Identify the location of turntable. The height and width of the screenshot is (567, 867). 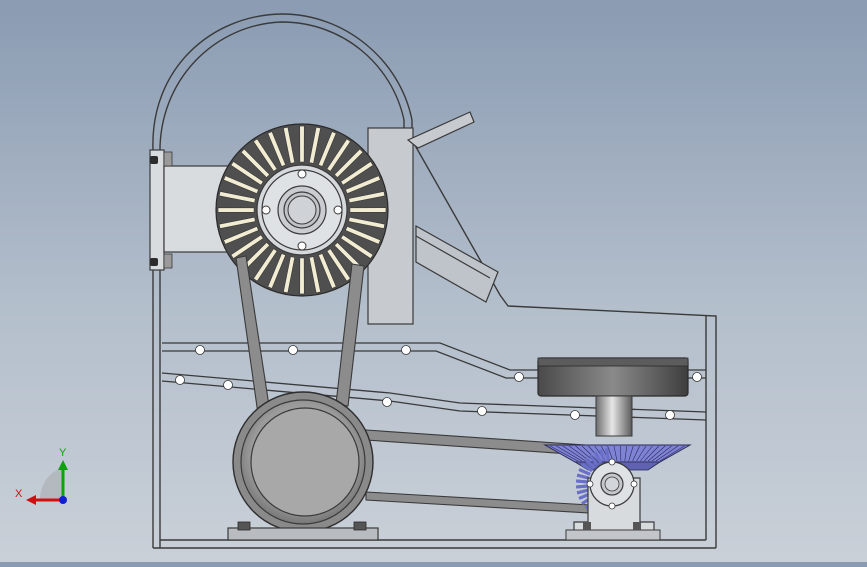
(613, 397).